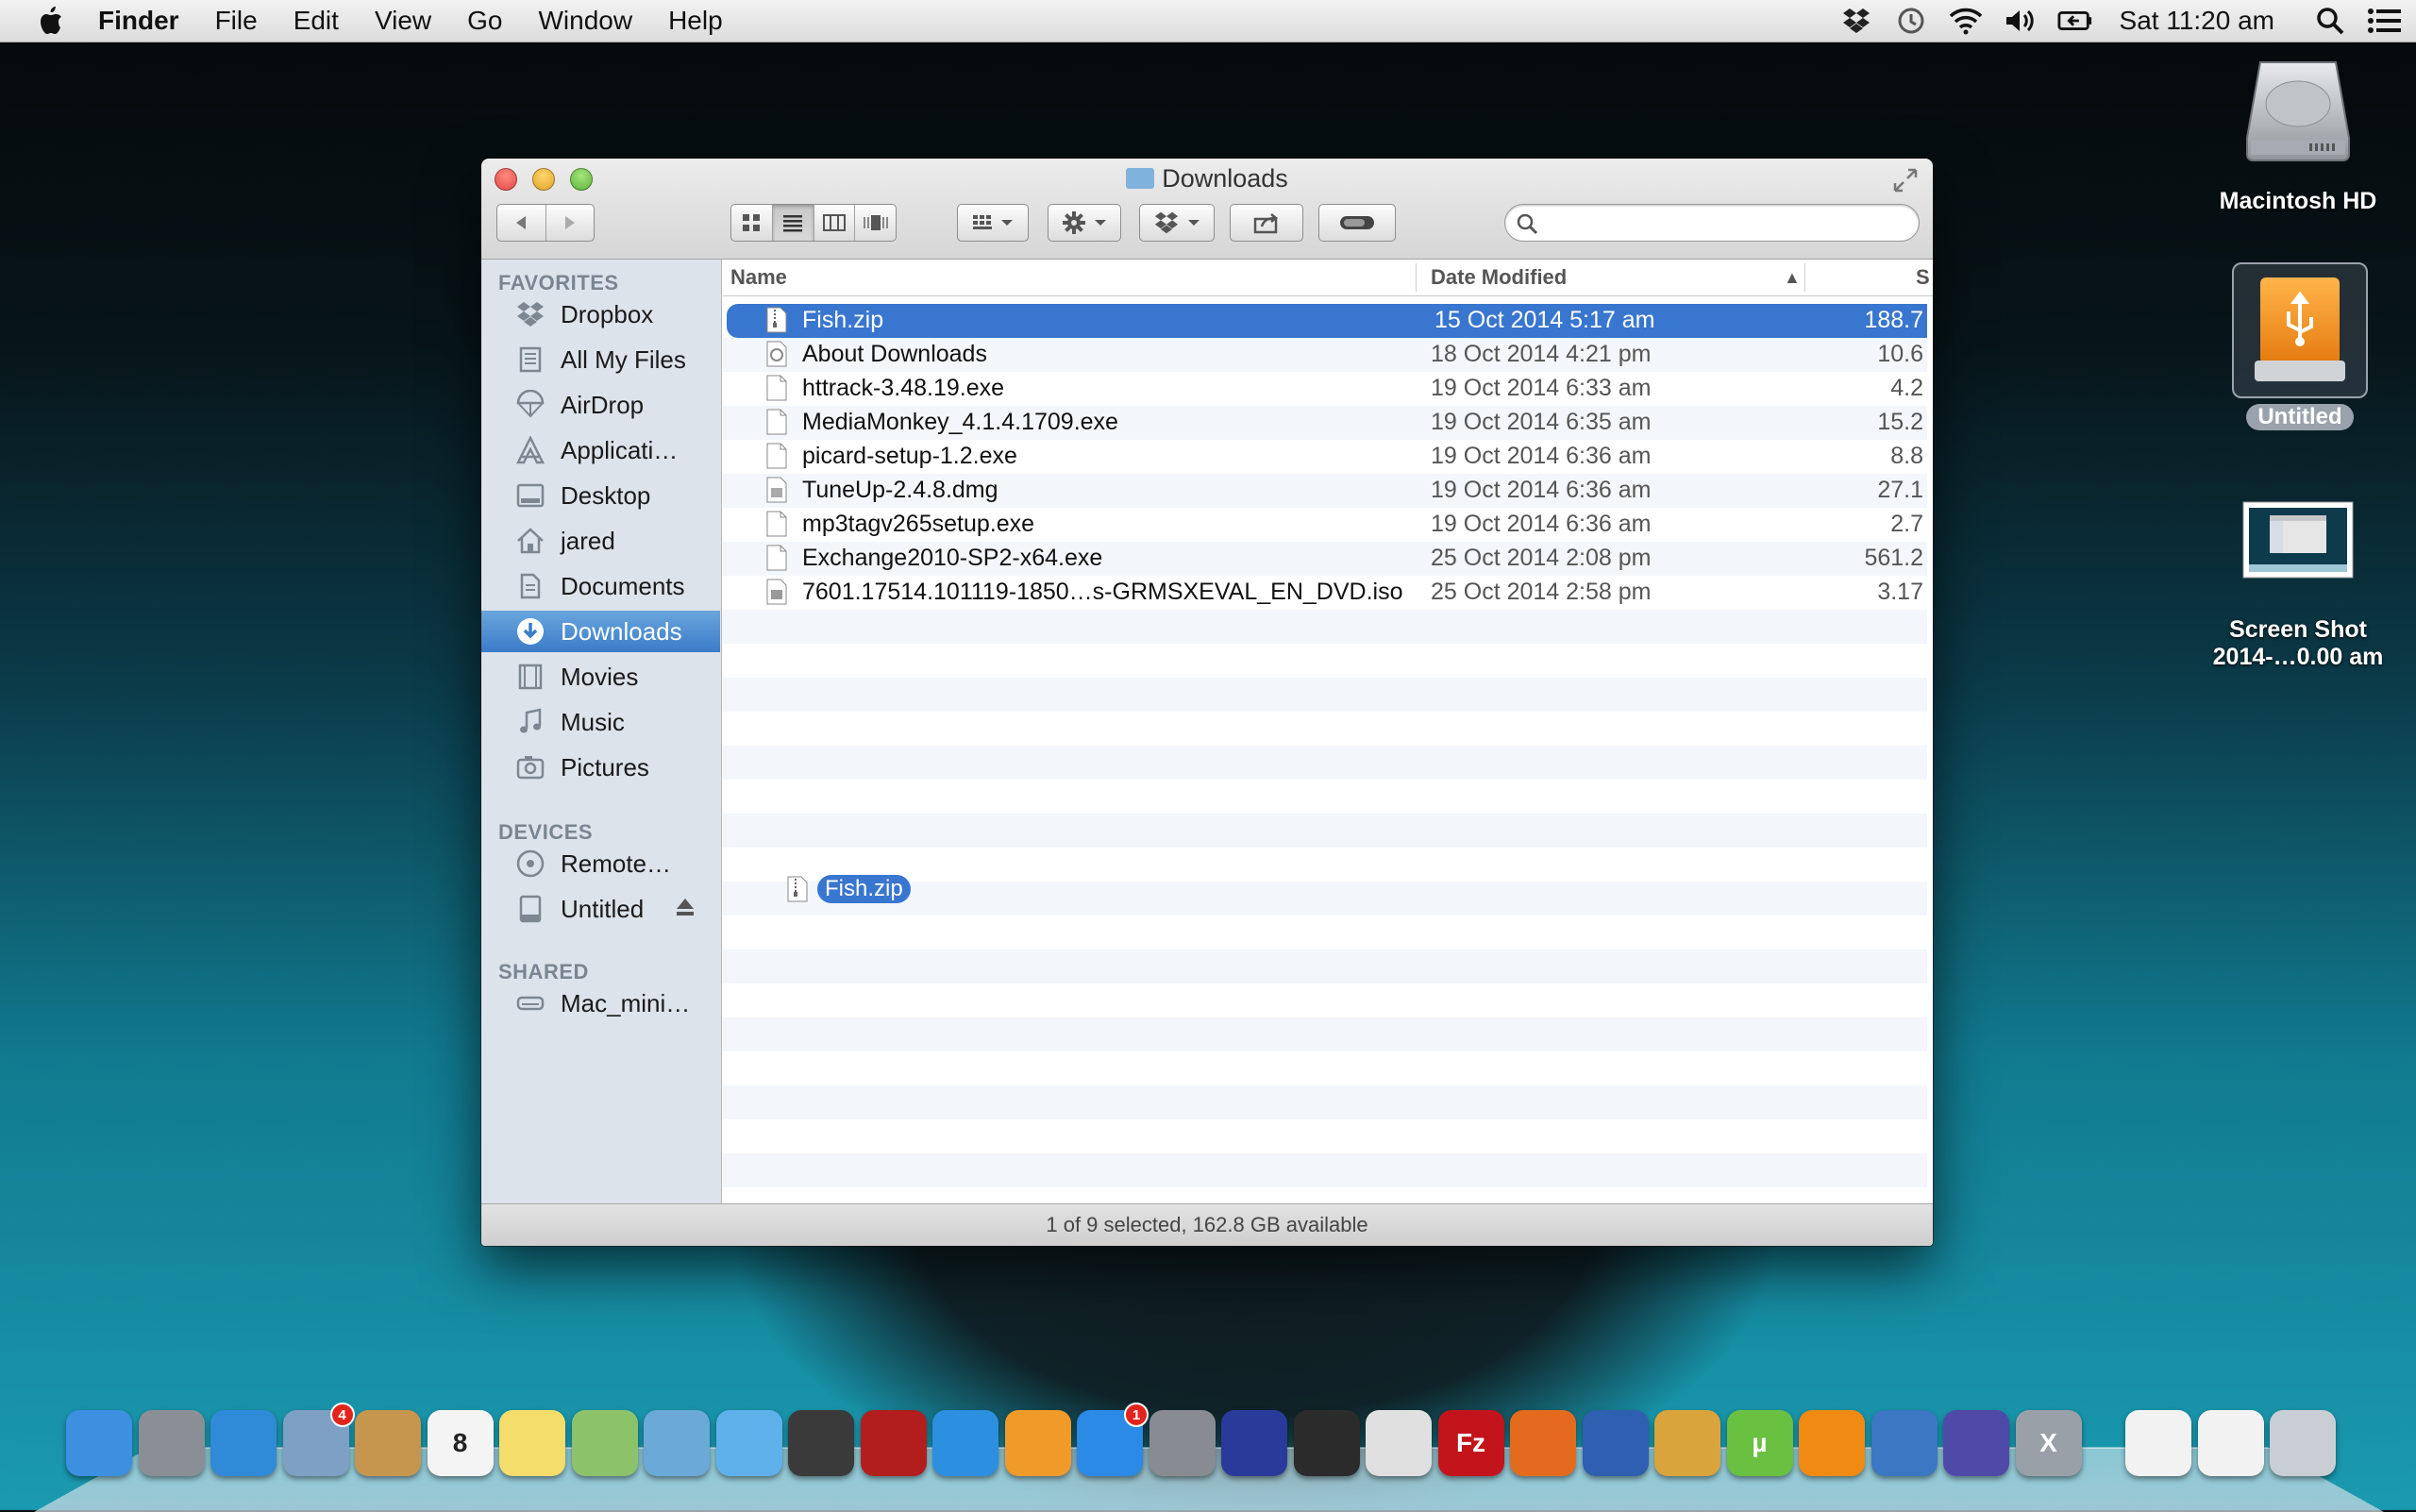  Describe the element at coordinates (1543, 1443) in the screenshot. I see `firefox-icon` at that location.